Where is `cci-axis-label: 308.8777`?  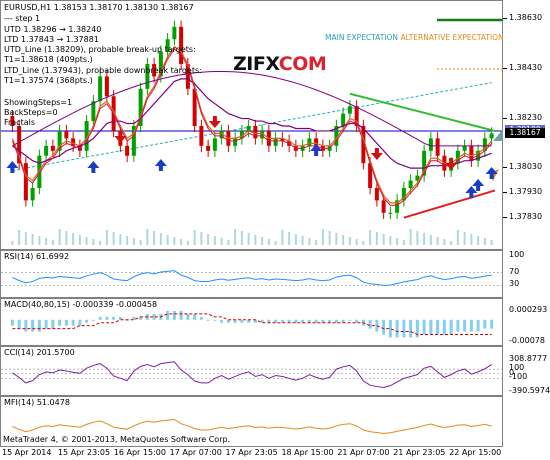
cci-axis-label: 308.8777 is located at coordinates (528, 358).